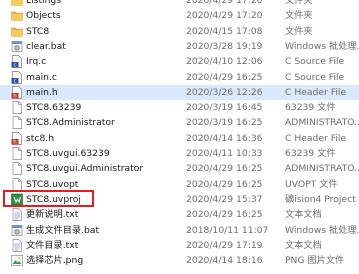 The width and height of the screenshot is (359, 274). I want to click on file-row: Objects 2020/4/29 17:20 文件夹, so click(179, 15).